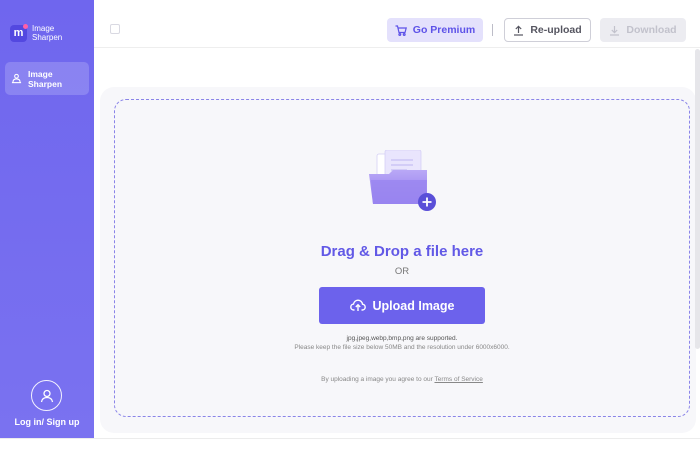  What do you see at coordinates (47, 37) in the screenshot?
I see `brand-name-line2: Sharpen` at bounding box center [47, 37].